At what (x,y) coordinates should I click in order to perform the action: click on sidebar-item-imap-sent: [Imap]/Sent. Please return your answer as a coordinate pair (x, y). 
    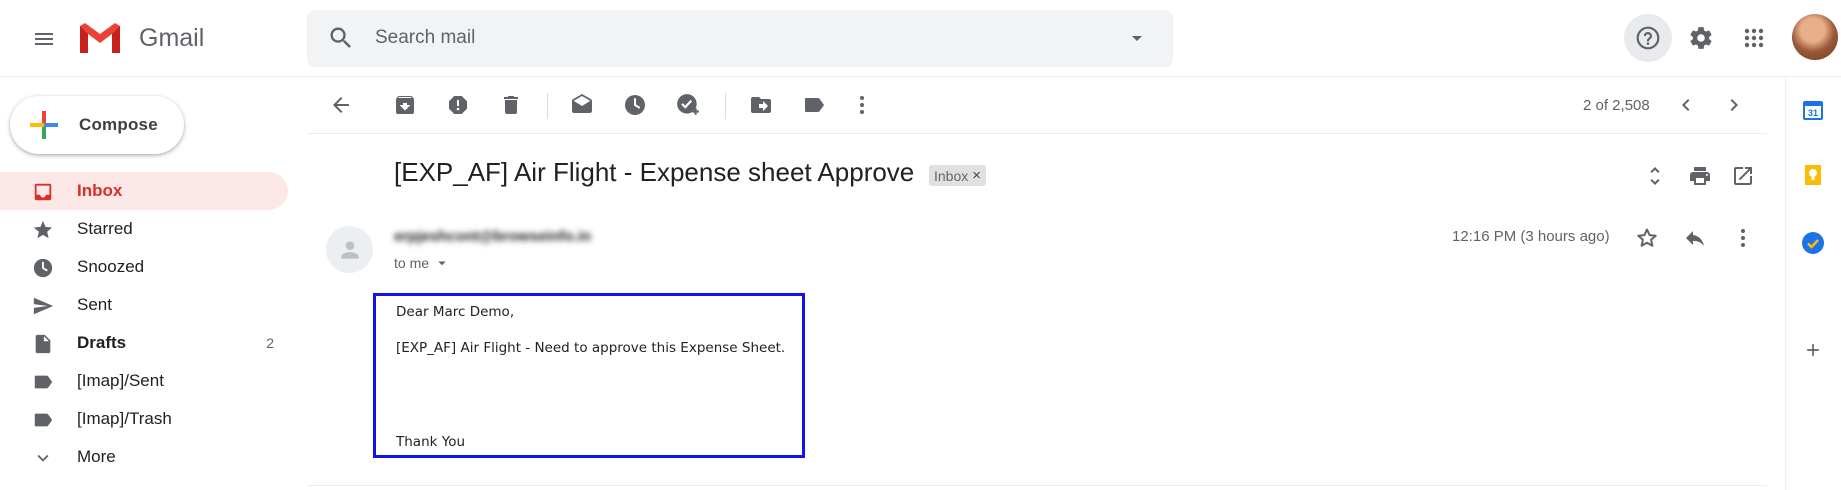
    Looking at the image, I should click on (144, 381).